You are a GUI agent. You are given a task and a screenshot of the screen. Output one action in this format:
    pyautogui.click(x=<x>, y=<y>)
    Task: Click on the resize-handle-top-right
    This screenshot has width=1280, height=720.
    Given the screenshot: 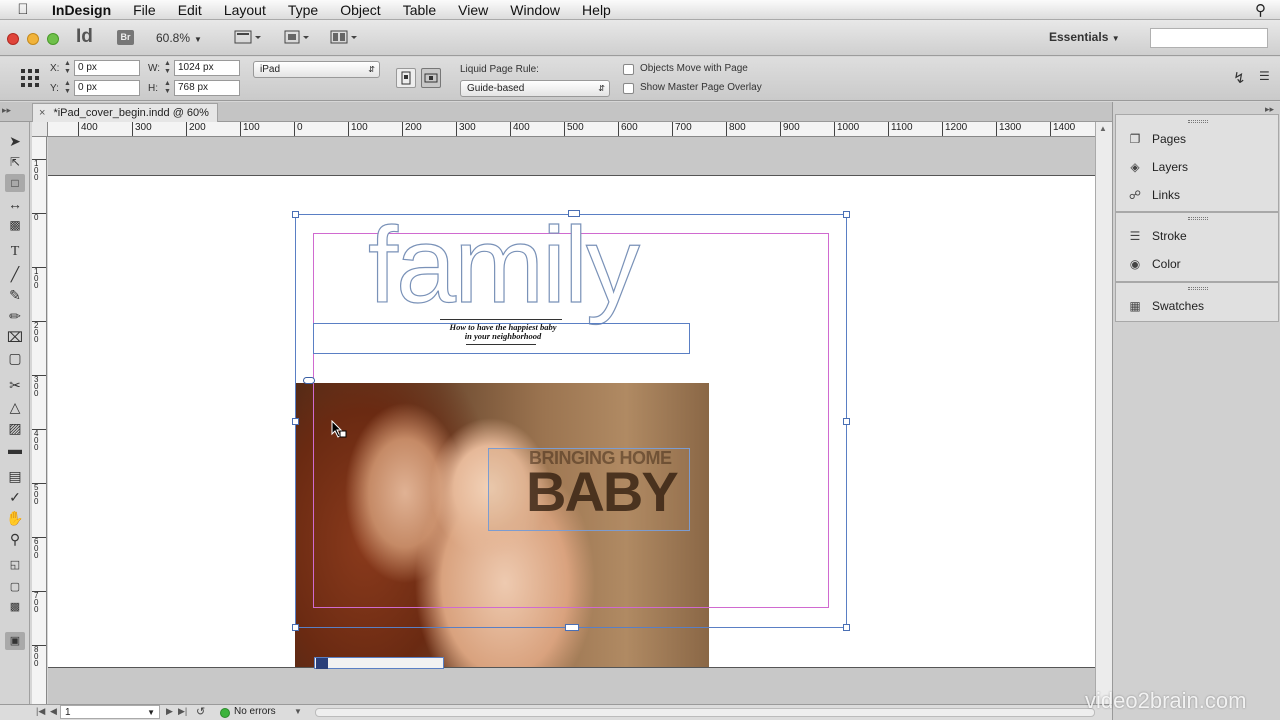 What is the action you would take?
    pyautogui.click(x=846, y=214)
    